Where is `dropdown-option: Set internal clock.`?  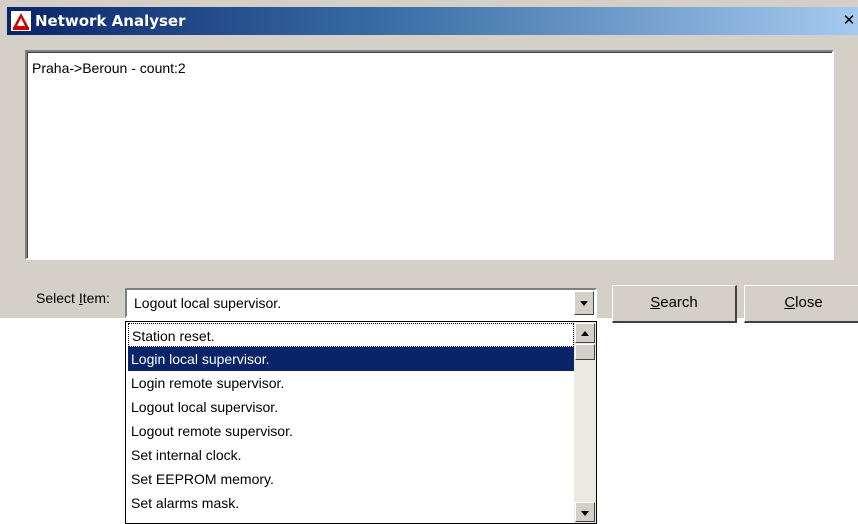
dropdown-option: Set internal clock. is located at coordinates (351, 455).